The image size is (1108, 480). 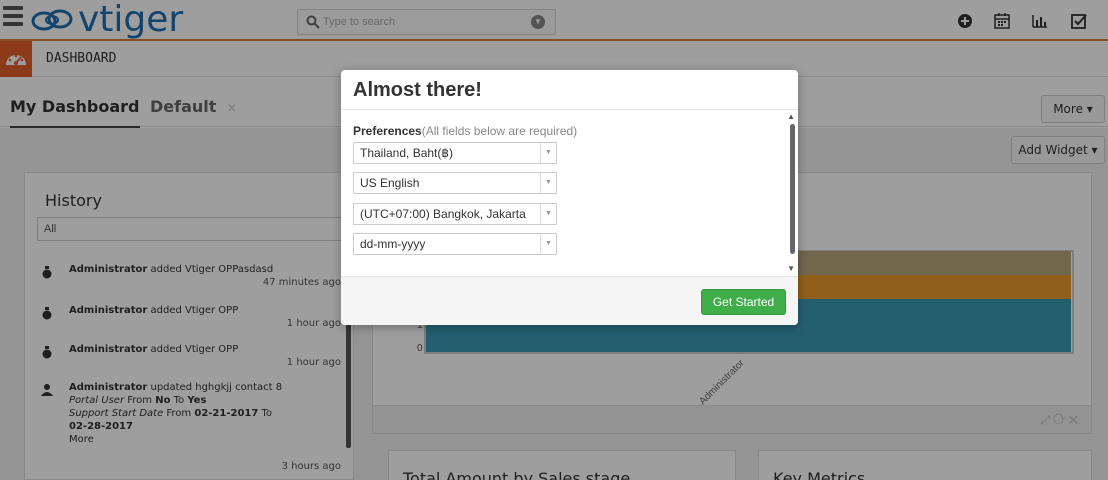 What do you see at coordinates (390, 183) in the screenshot?
I see `select-value: US English` at bounding box center [390, 183].